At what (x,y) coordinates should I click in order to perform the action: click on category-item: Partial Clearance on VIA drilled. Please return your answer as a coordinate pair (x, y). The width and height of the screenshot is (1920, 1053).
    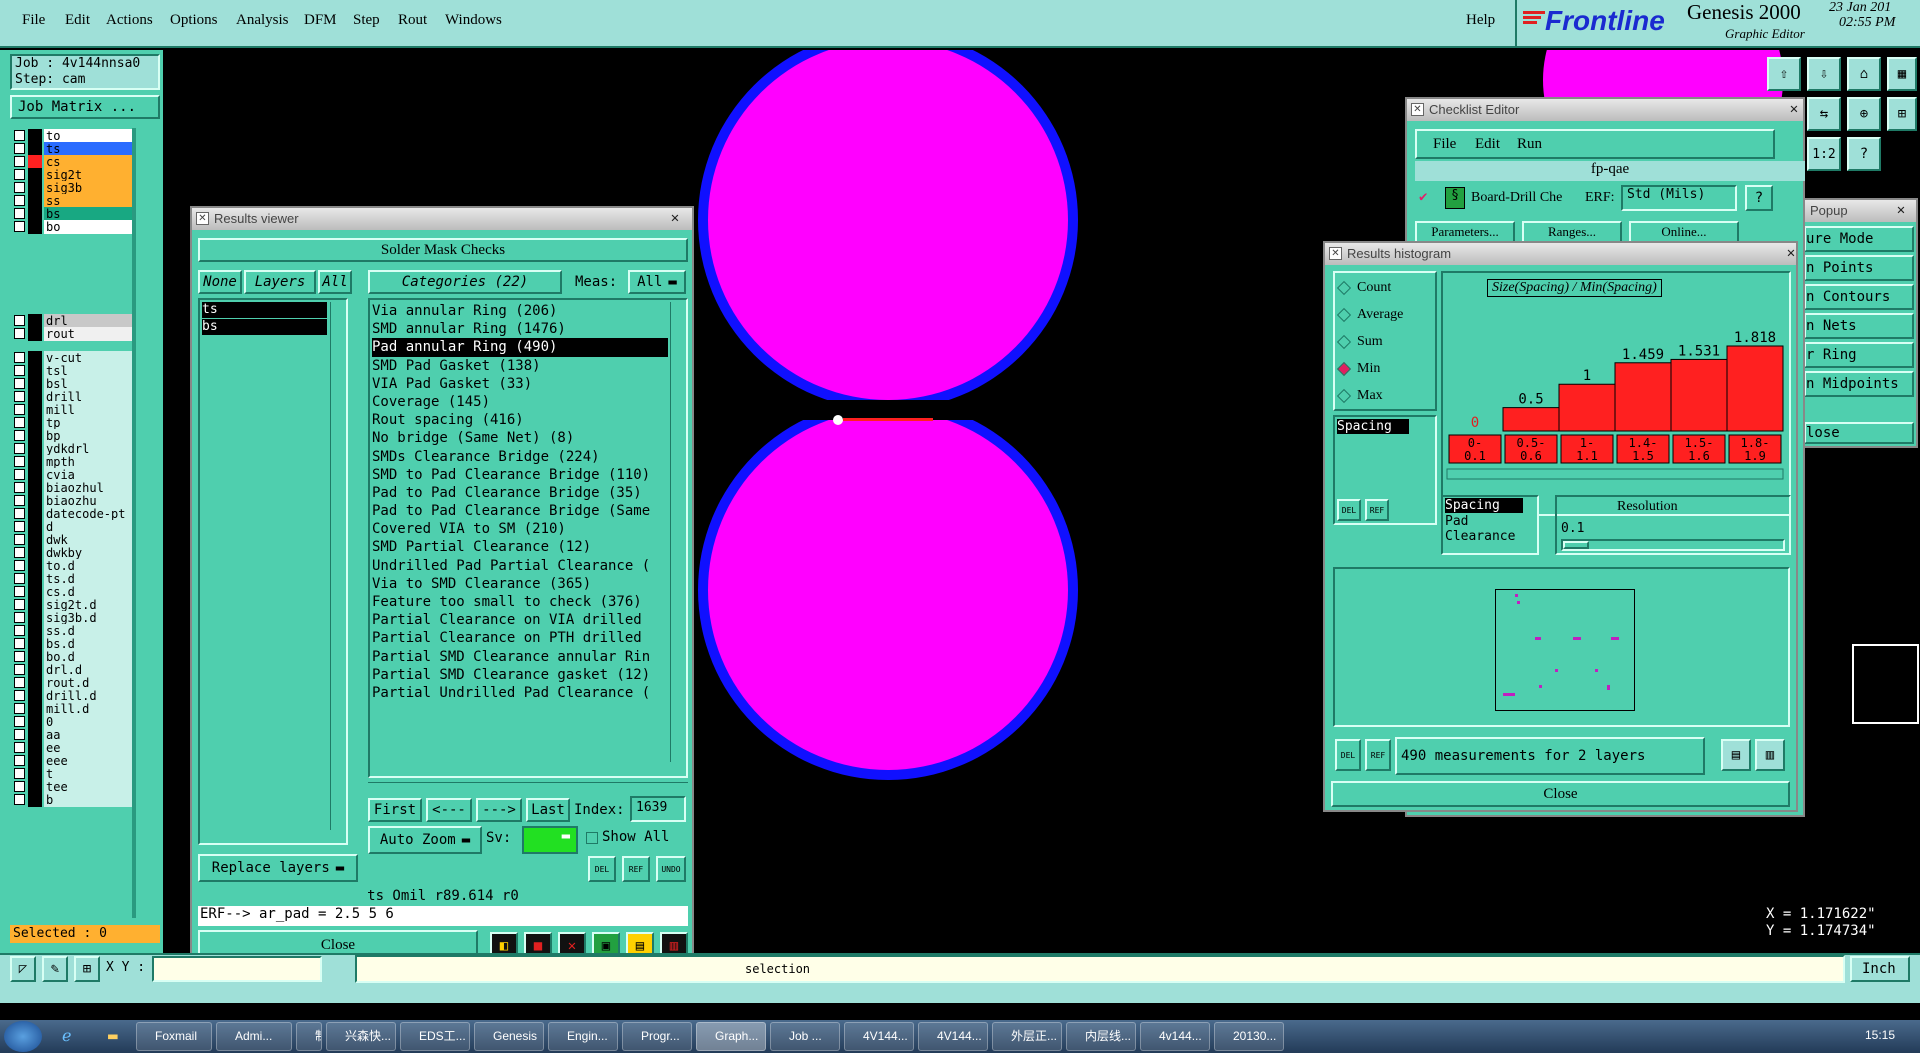
    Looking at the image, I should click on (520, 620).